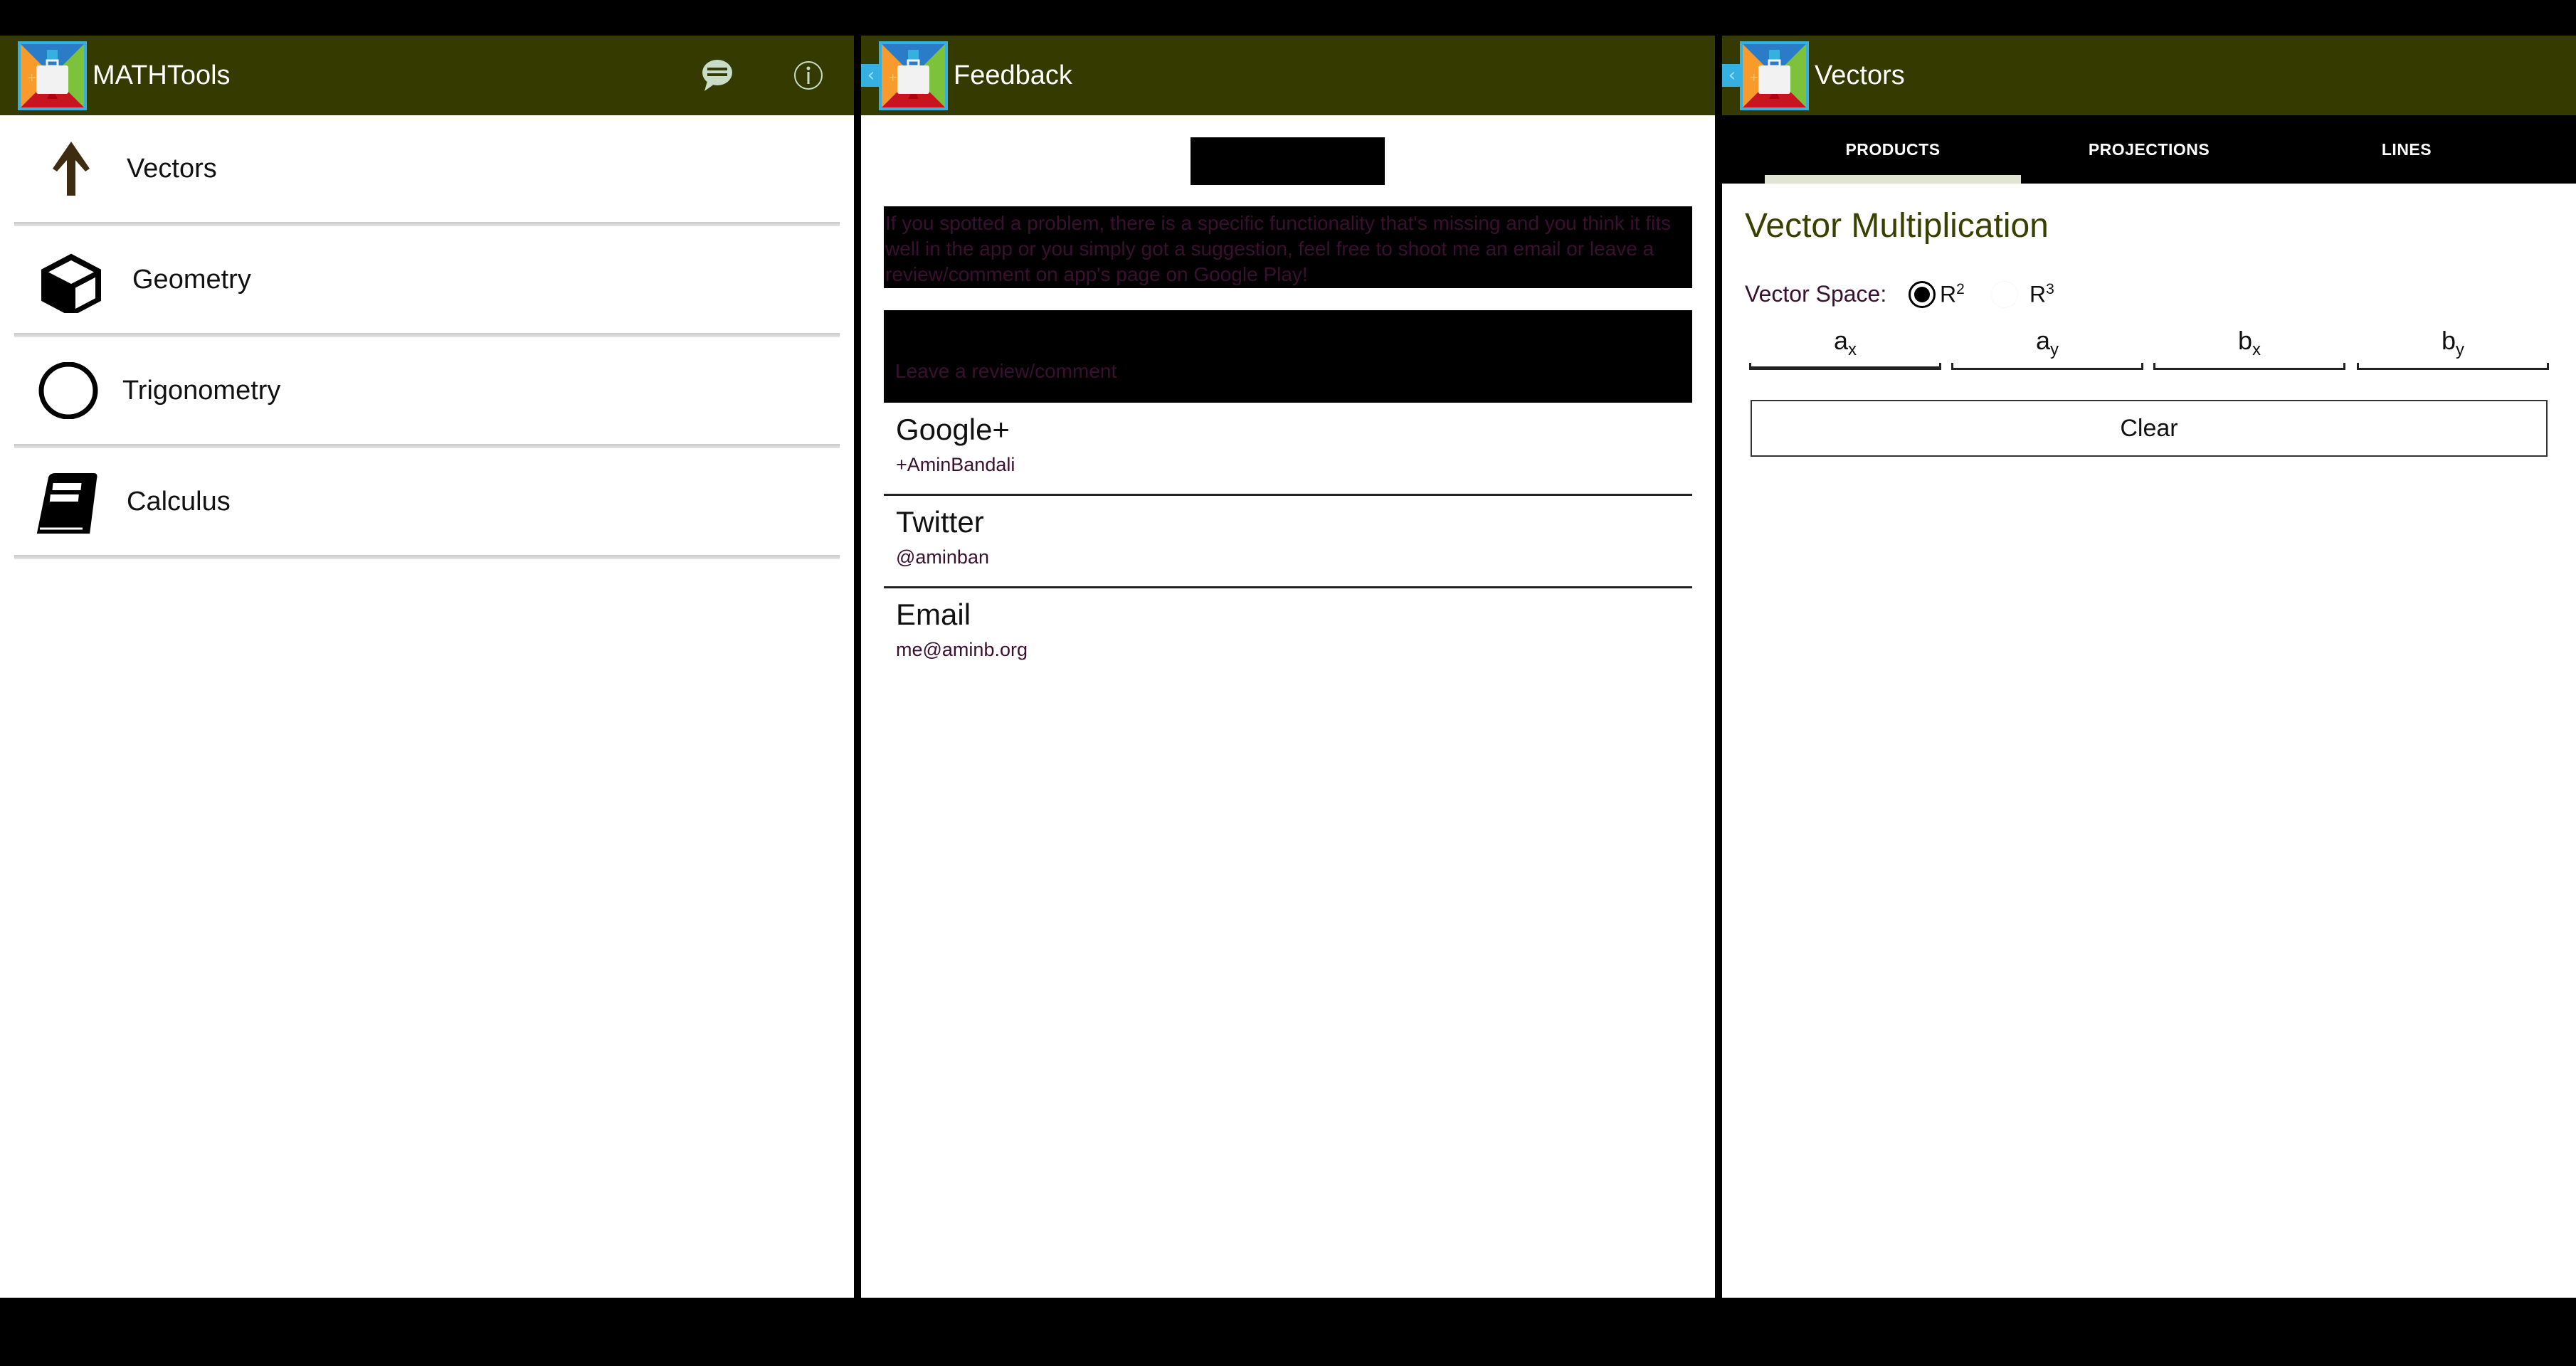 The image size is (2576, 1366). I want to click on contact-title: Email, so click(933, 614).